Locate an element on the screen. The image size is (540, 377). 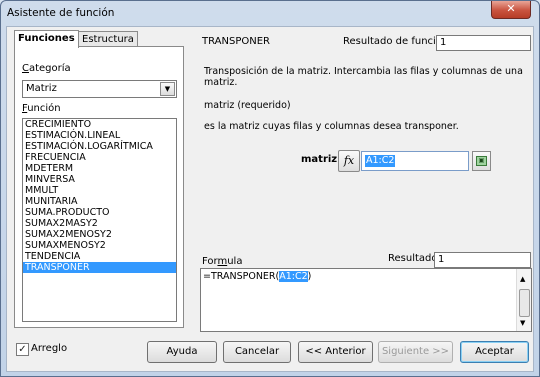
function-list-item: SUMAX2MASY2 is located at coordinates (99, 223).